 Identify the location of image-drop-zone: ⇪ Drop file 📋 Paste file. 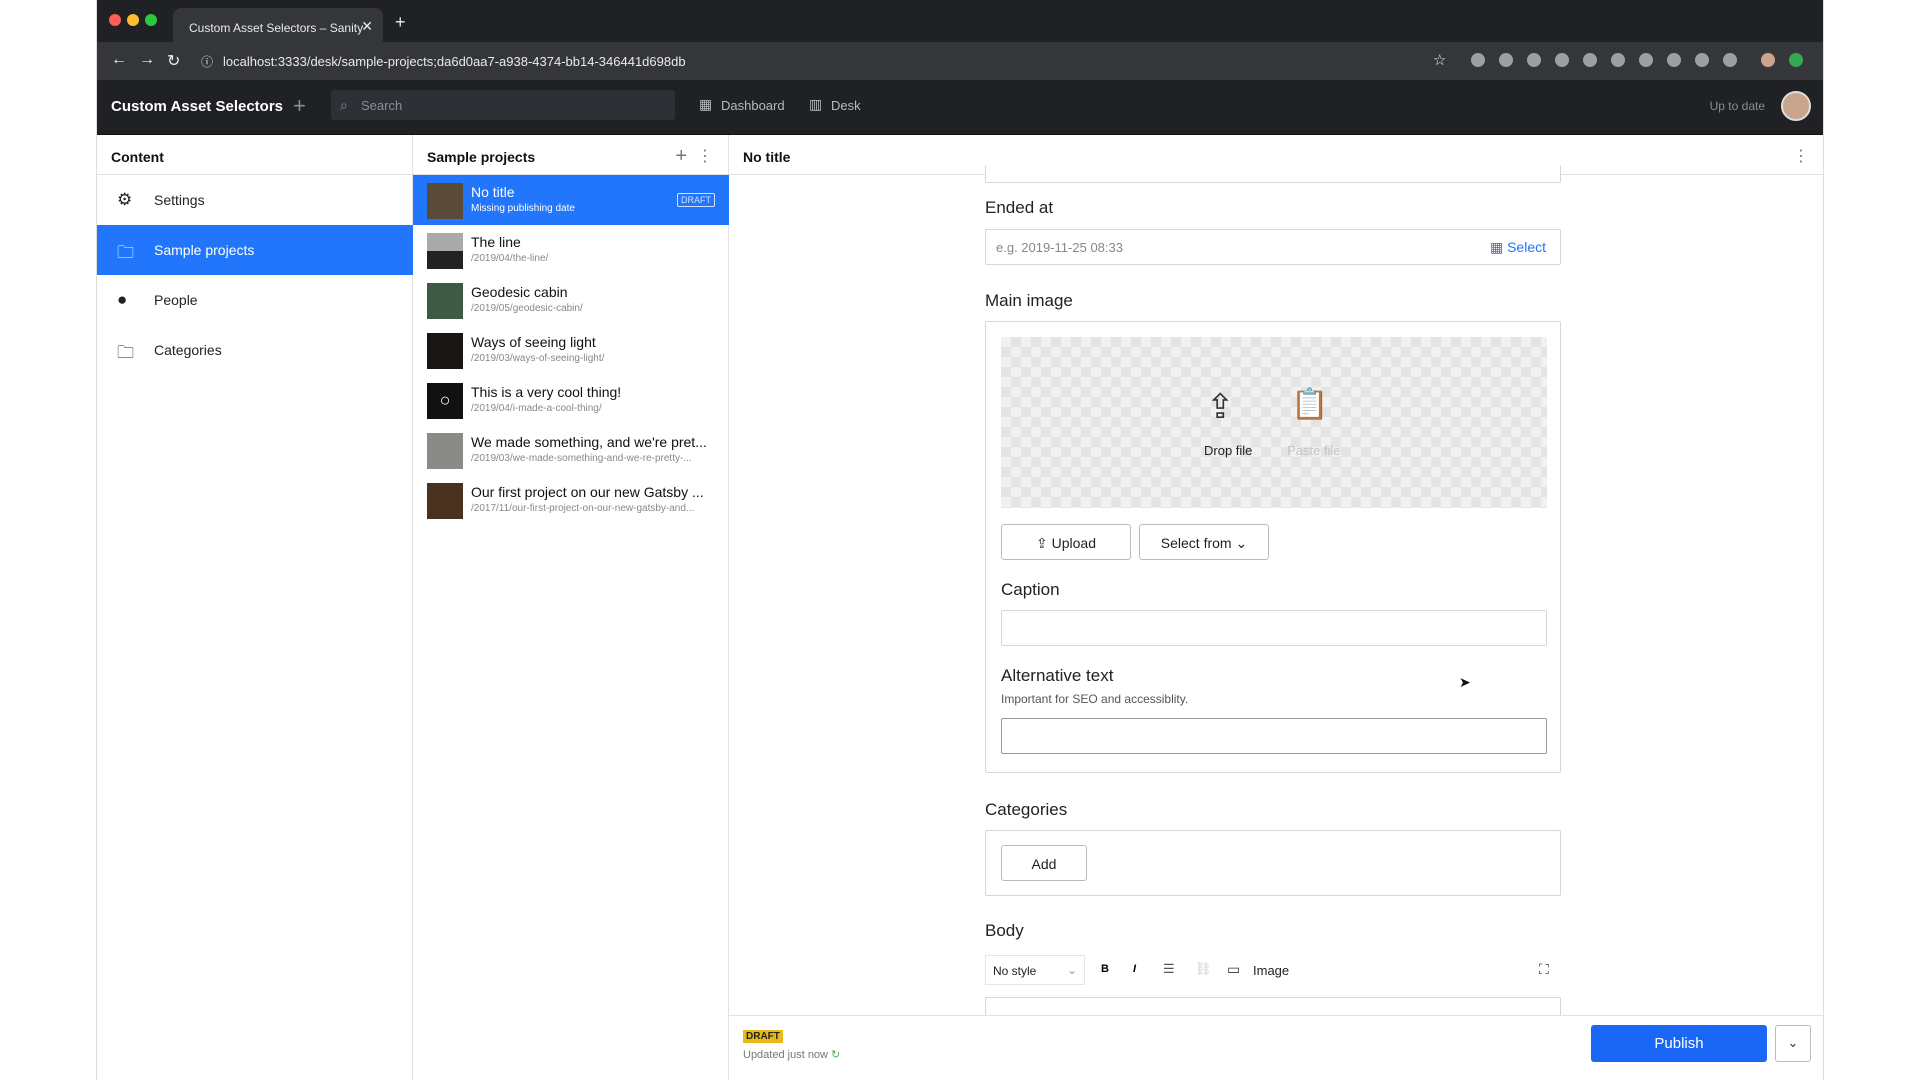
(1274, 422).